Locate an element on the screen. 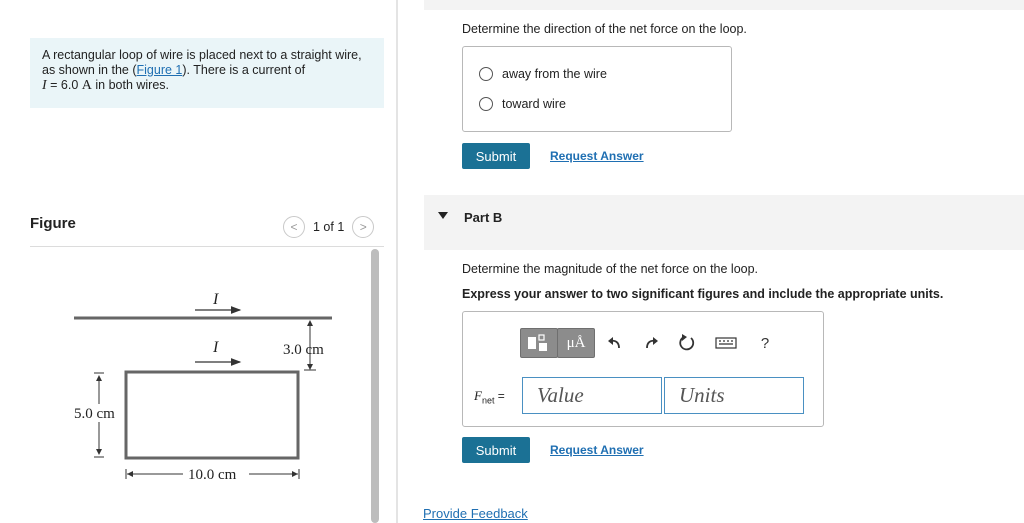 The height and width of the screenshot is (523, 1024). part-a-request-answer-link: Request Answer is located at coordinates (597, 156).